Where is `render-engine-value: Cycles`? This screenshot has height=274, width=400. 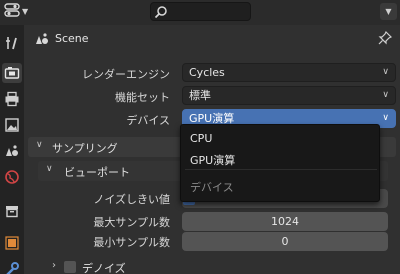 render-engine-value: Cycles is located at coordinates (207, 72).